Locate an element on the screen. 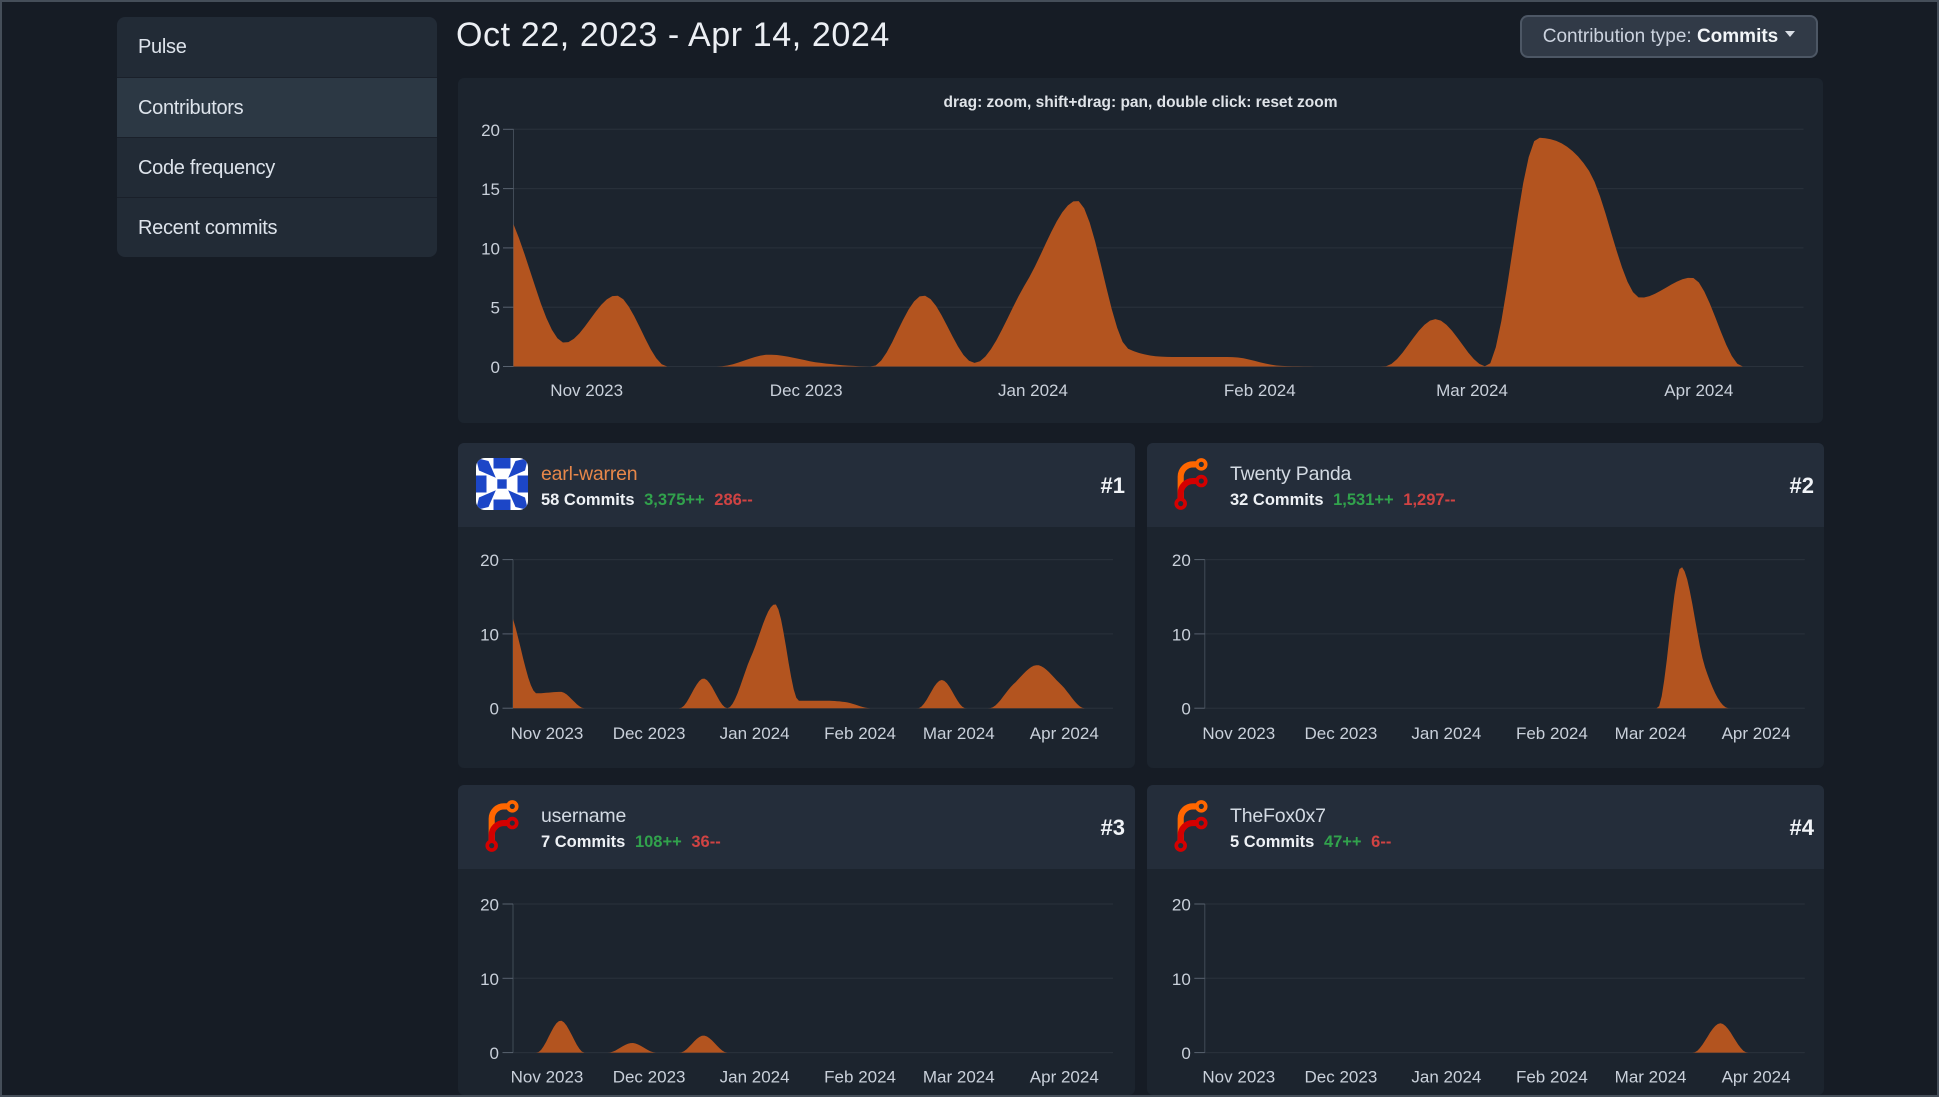  svg-text: 5 is located at coordinates (495, 308).